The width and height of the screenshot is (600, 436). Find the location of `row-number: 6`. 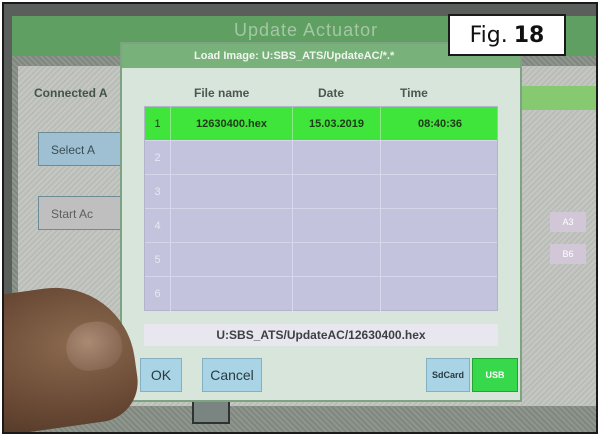

row-number: 6 is located at coordinates (158, 294).